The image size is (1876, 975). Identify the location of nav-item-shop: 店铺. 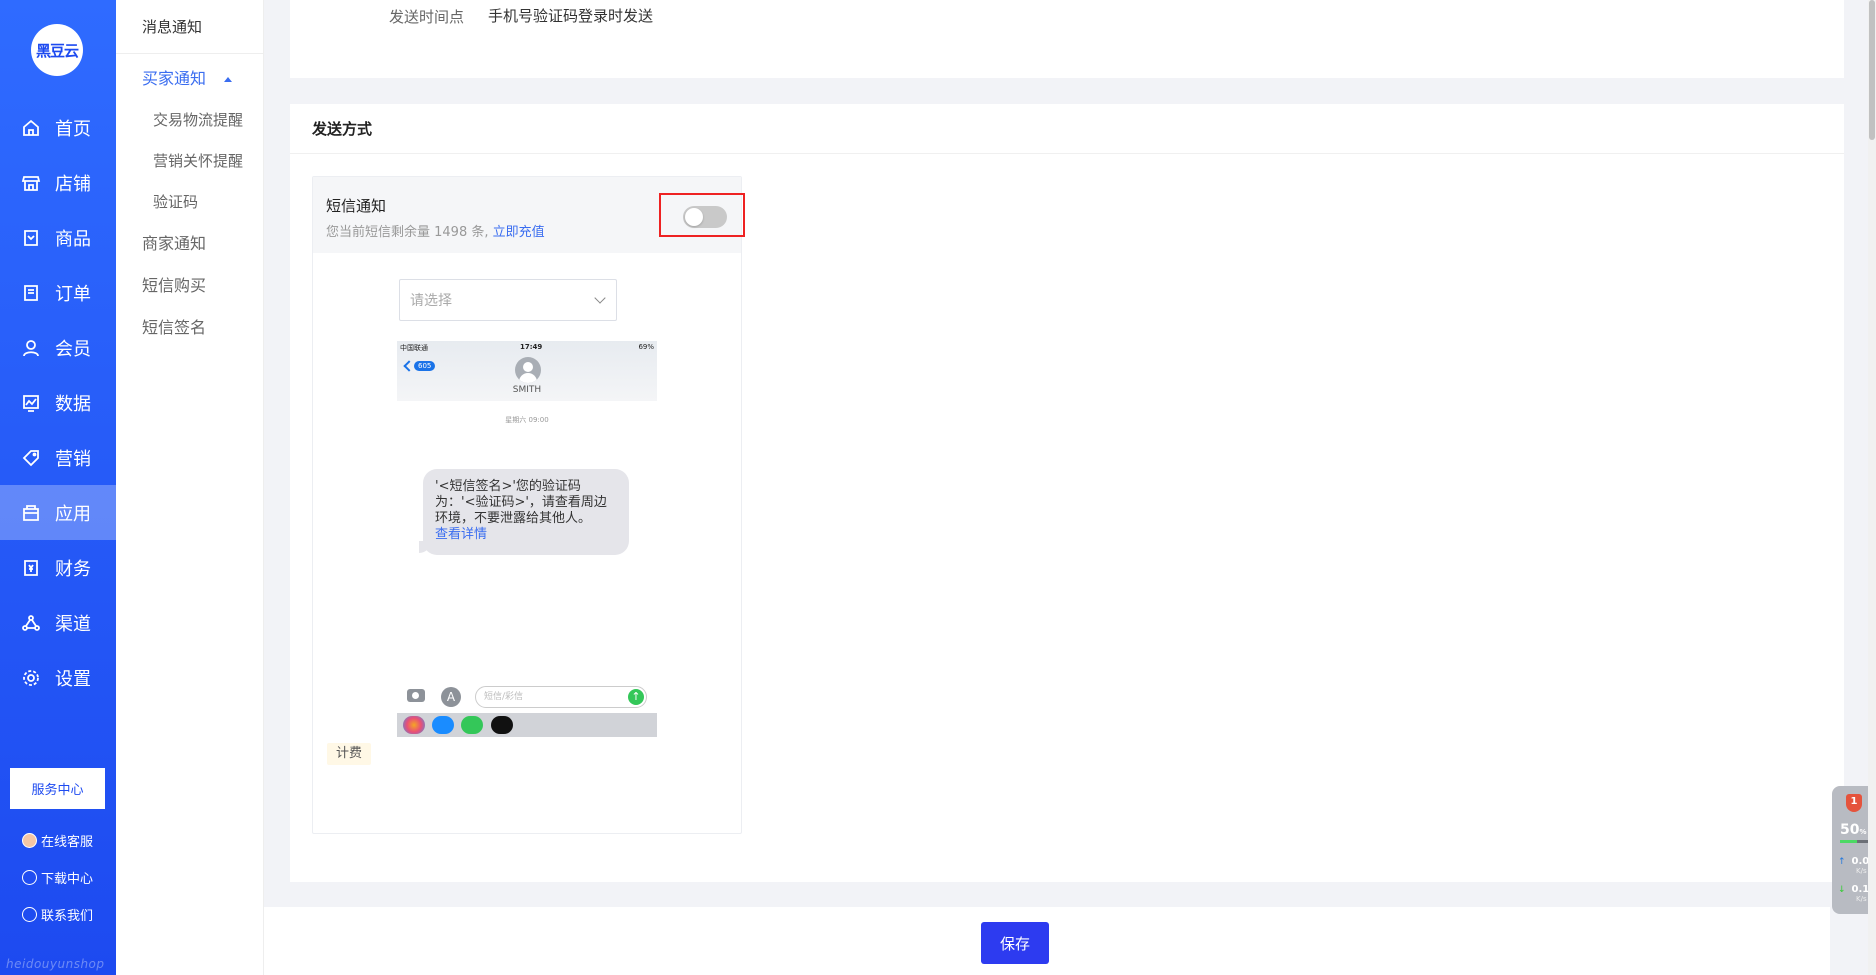
(58, 182).